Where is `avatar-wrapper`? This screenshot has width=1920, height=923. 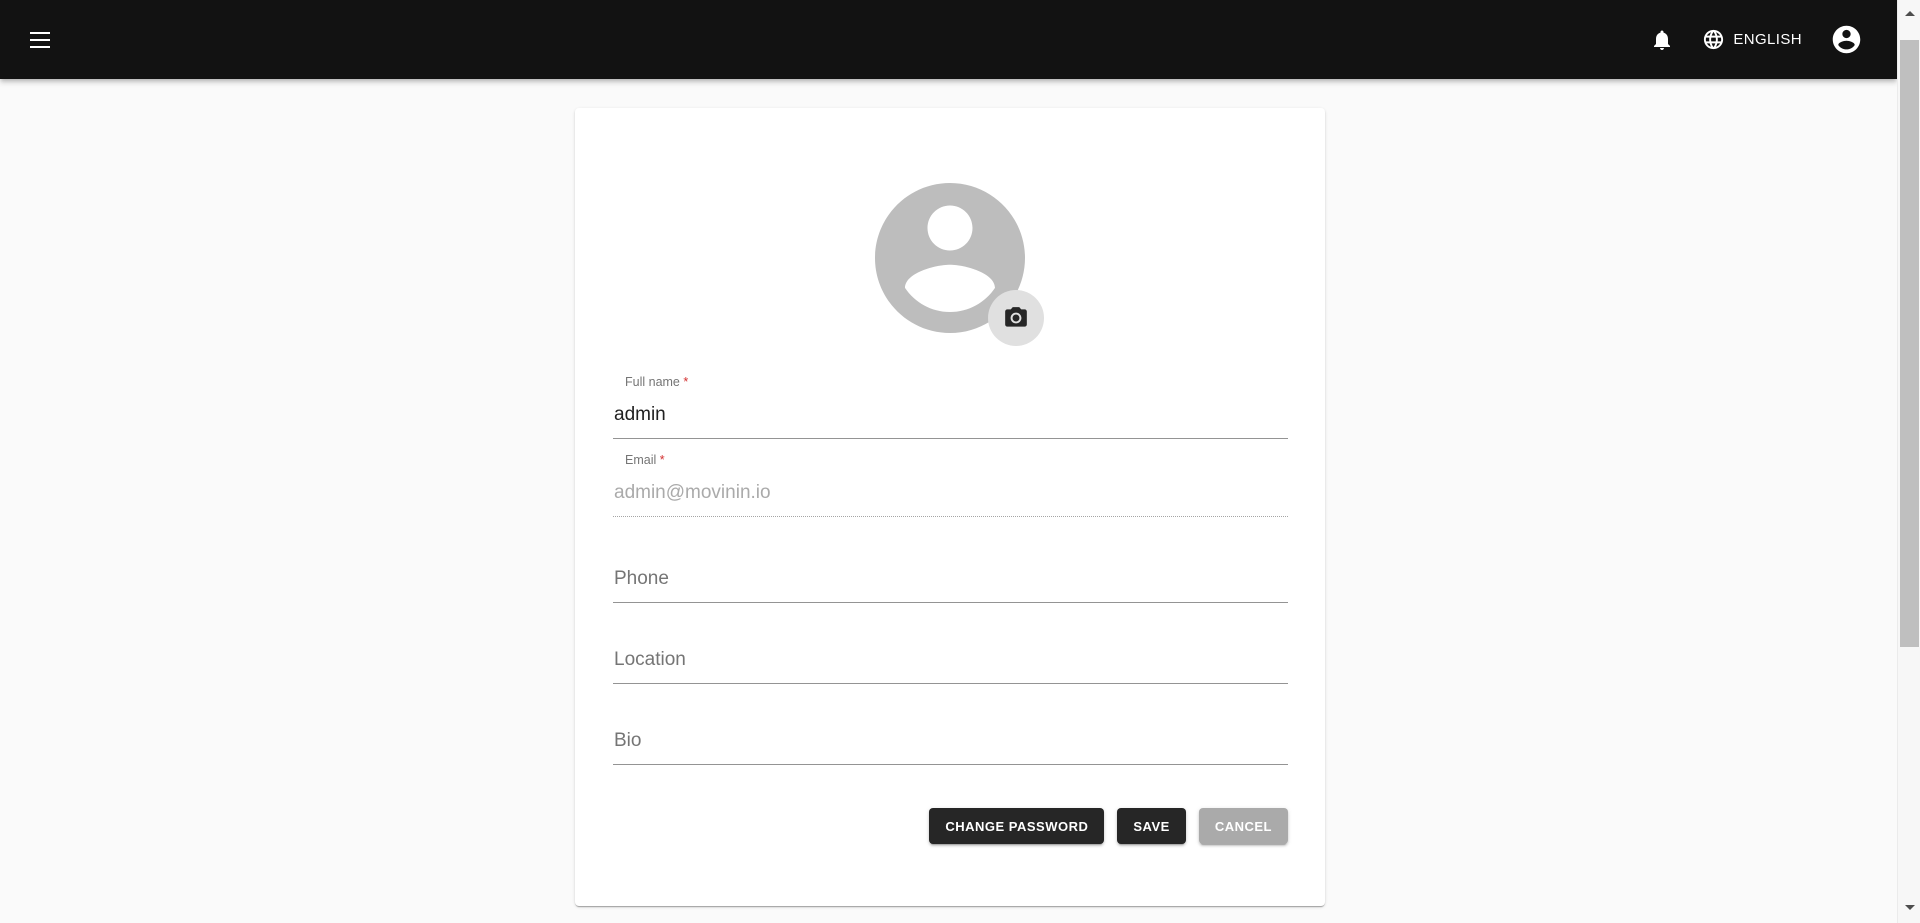
avatar-wrapper is located at coordinates (952, 258).